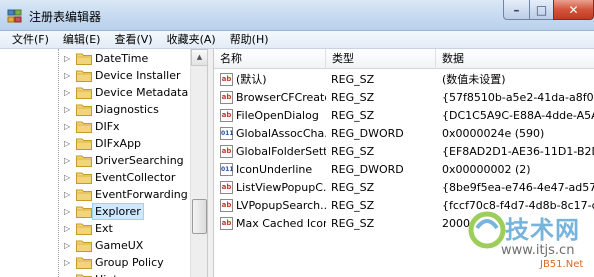  Describe the element at coordinates (198, 163) in the screenshot. I see `tree-vertical-scrollbar: ▲` at that location.